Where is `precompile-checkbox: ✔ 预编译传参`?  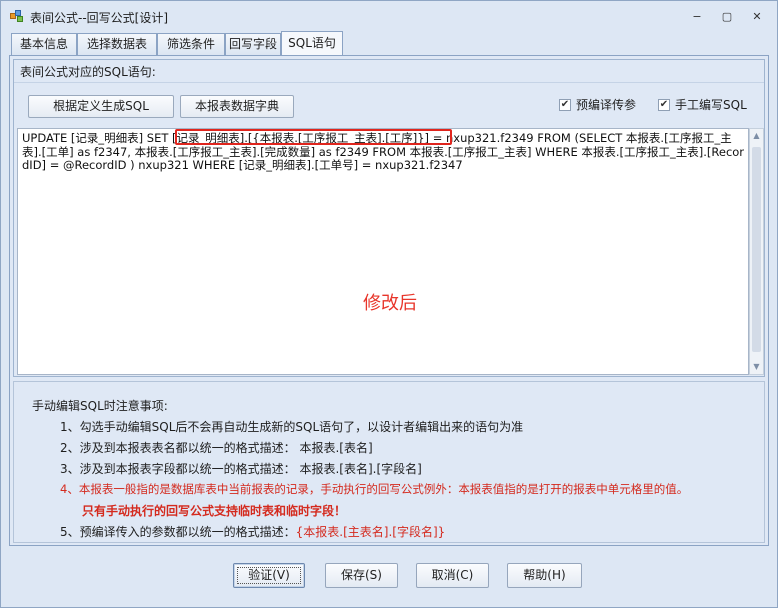 precompile-checkbox: ✔ 预编译传参 is located at coordinates (604, 106).